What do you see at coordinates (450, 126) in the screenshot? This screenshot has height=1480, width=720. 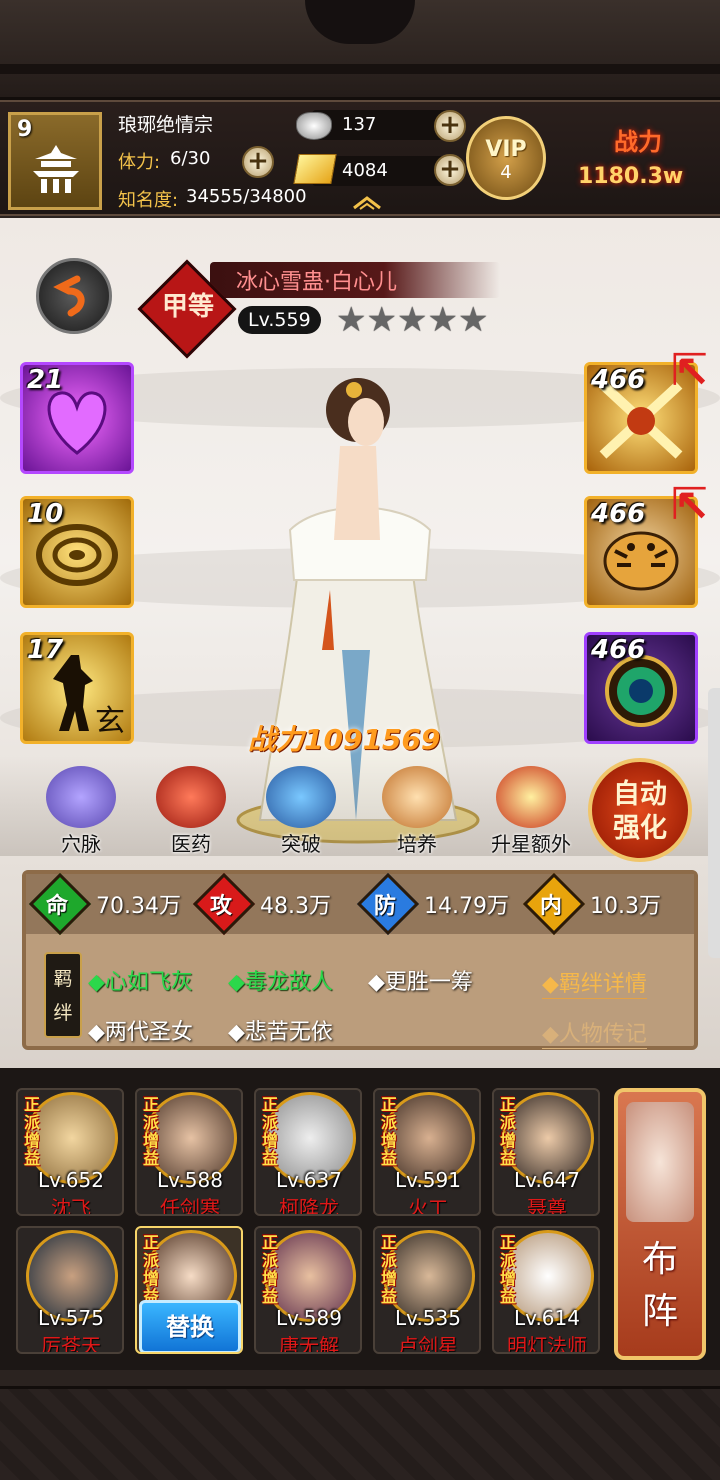 I see `add-silver-button: +` at bounding box center [450, 126].